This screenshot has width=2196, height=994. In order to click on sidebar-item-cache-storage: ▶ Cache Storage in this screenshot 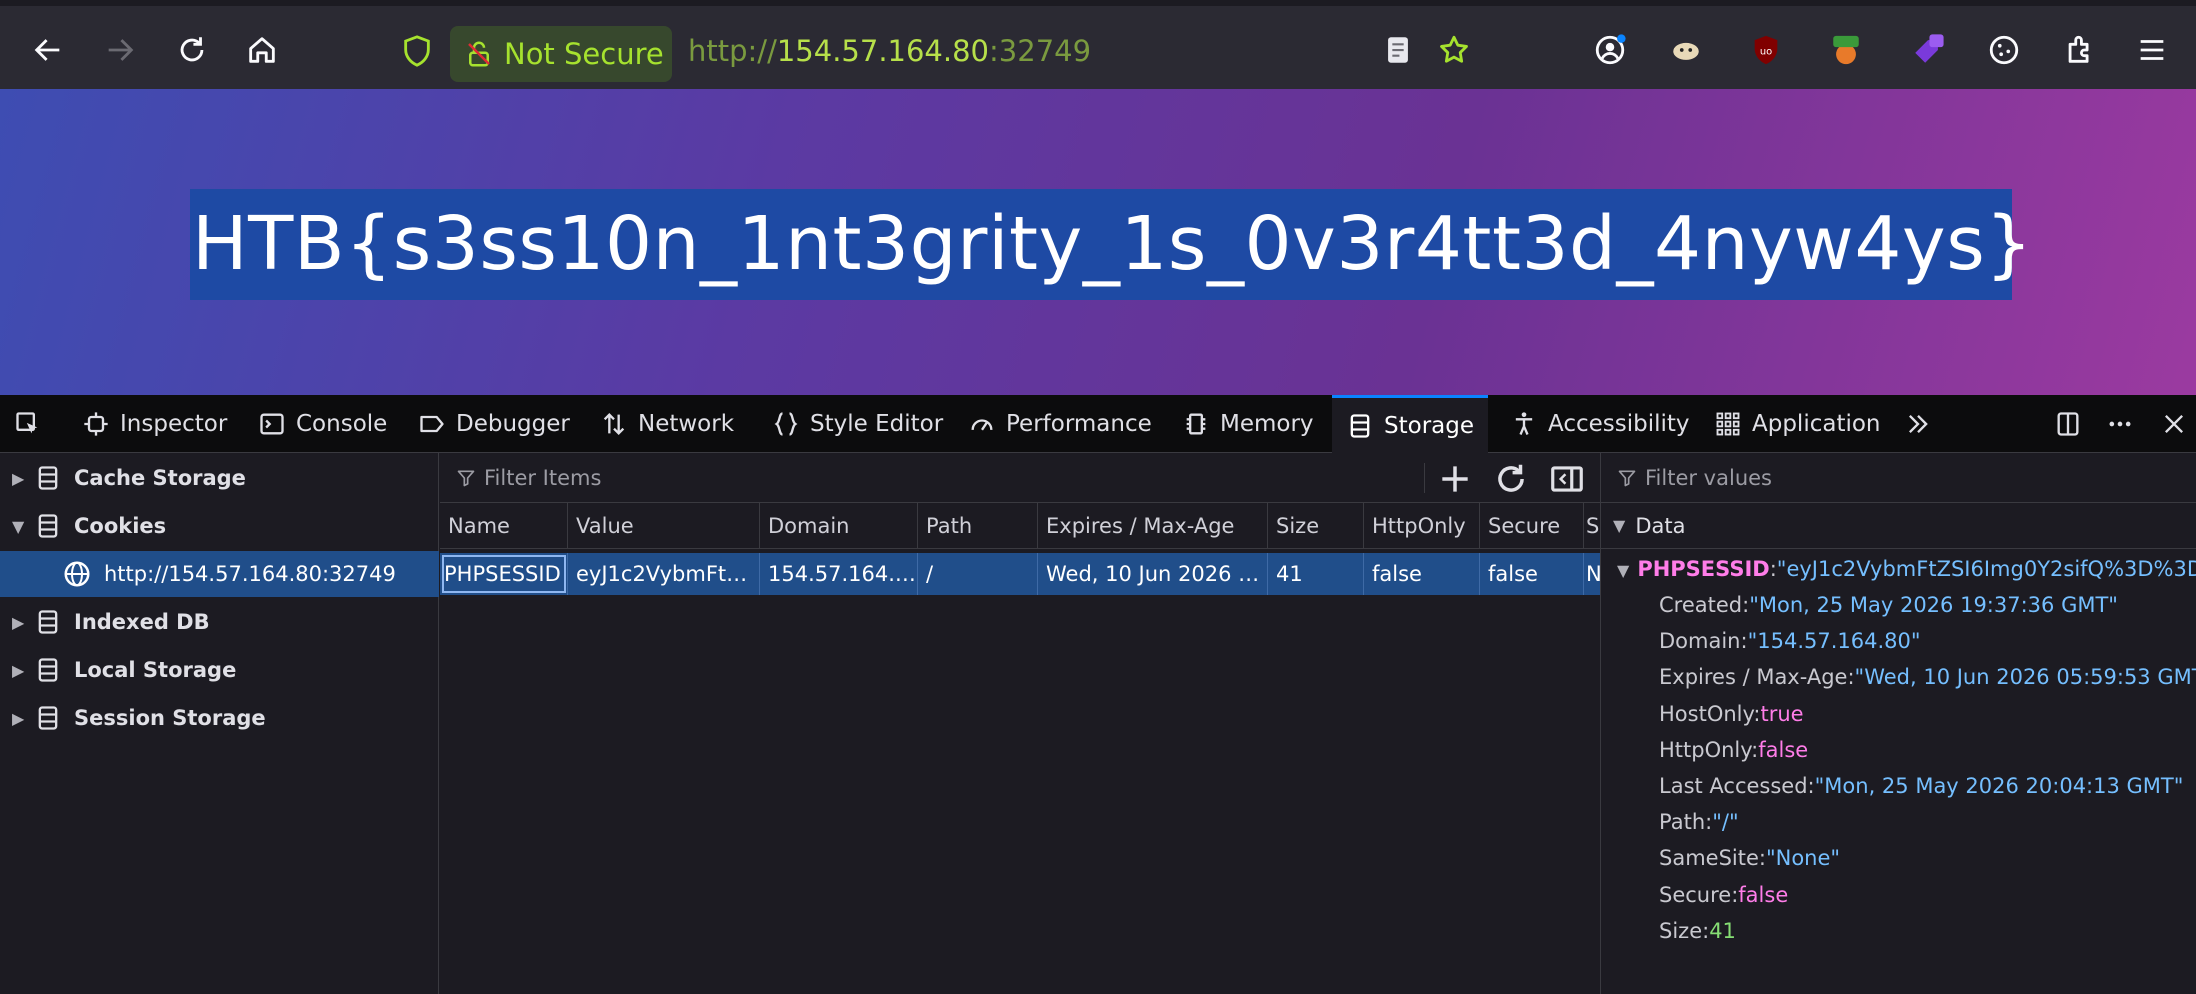, I will do `click(219, 478)`.